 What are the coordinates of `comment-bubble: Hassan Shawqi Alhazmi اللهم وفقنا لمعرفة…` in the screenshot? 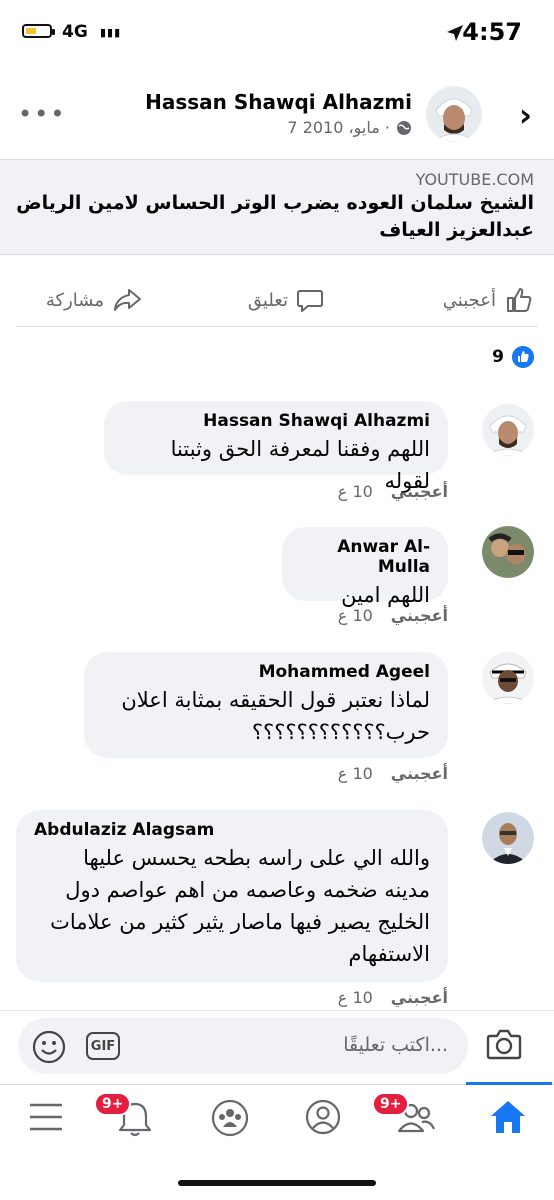 It's located at (276, 447).